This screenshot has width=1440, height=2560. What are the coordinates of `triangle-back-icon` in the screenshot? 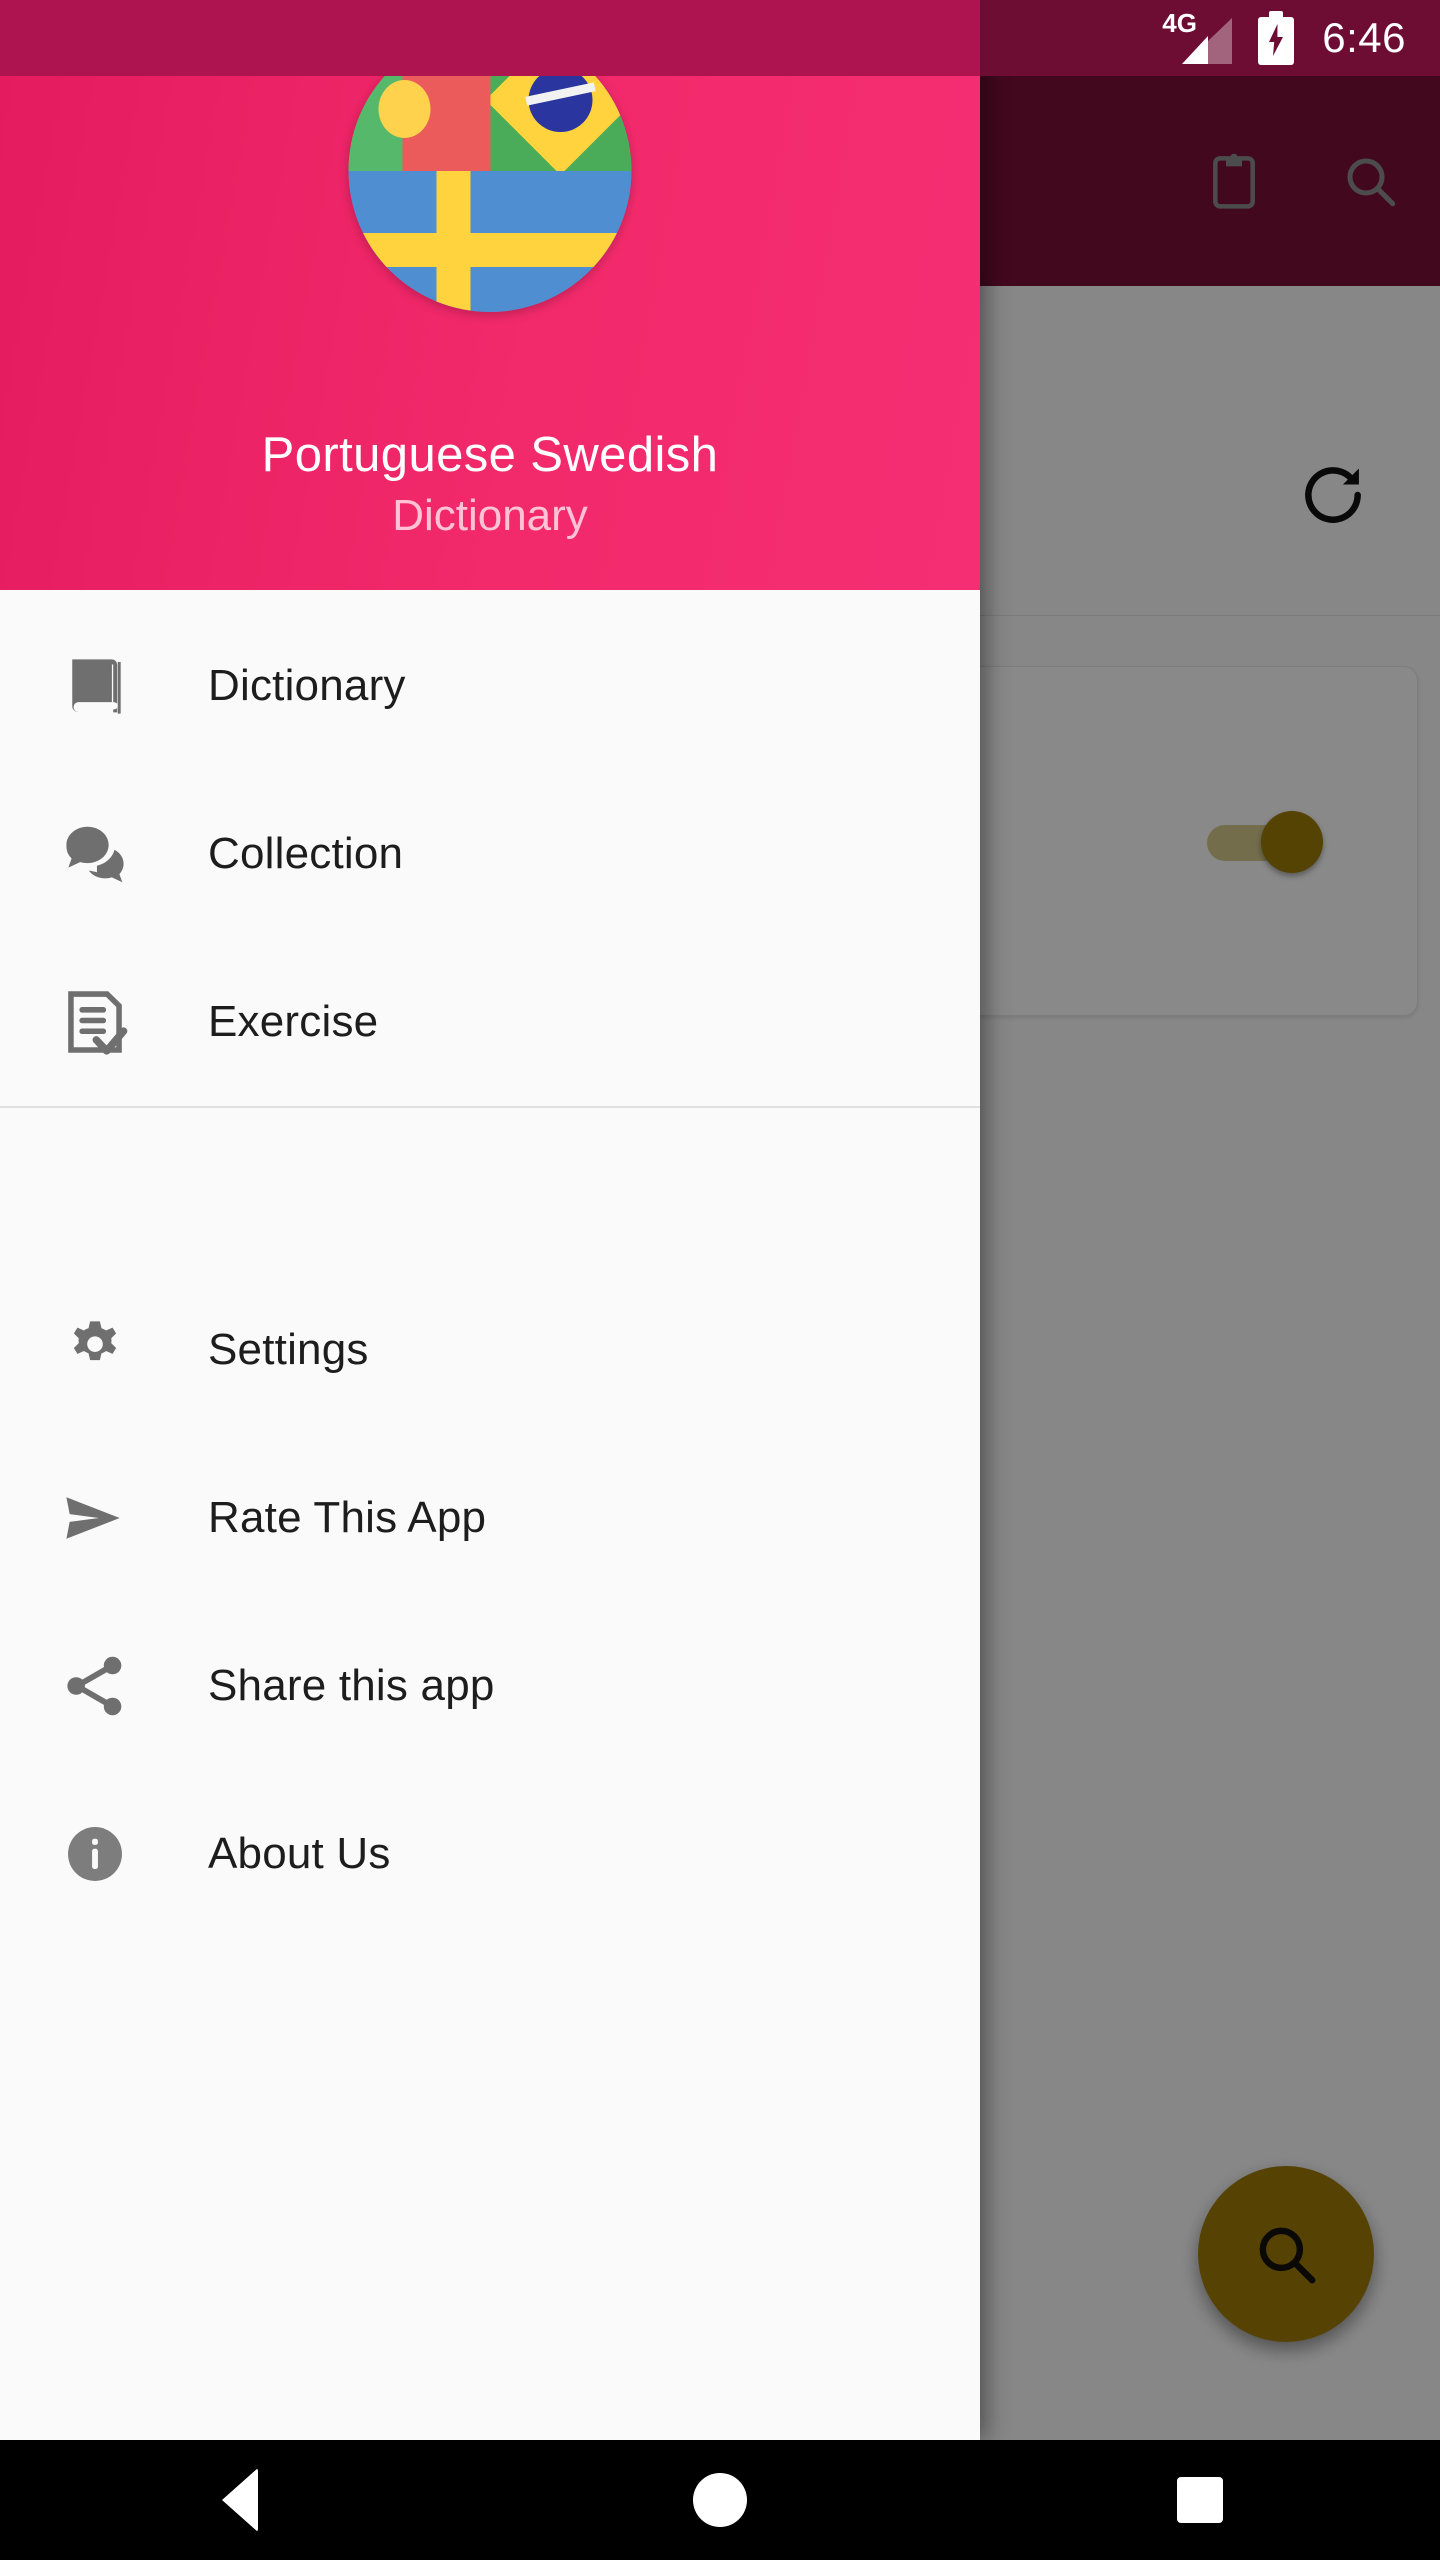 It's located at (240, 2500).